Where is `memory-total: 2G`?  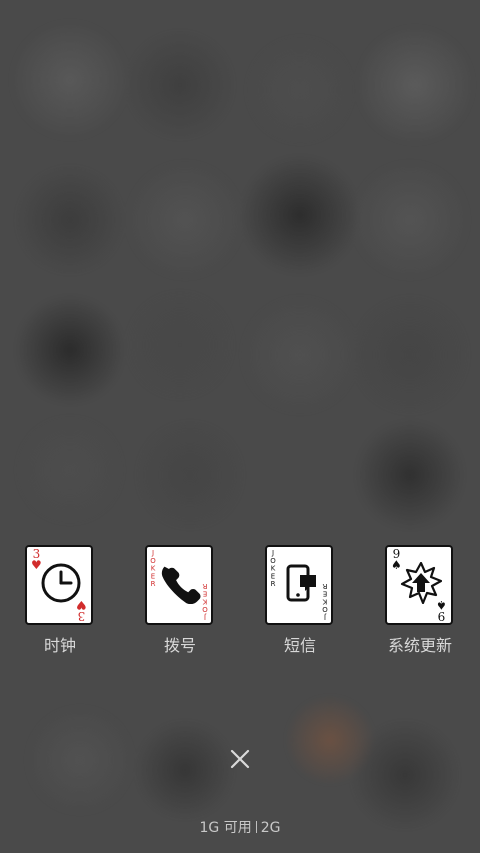
memory-total: 2G is located at coordinates (270, 828).